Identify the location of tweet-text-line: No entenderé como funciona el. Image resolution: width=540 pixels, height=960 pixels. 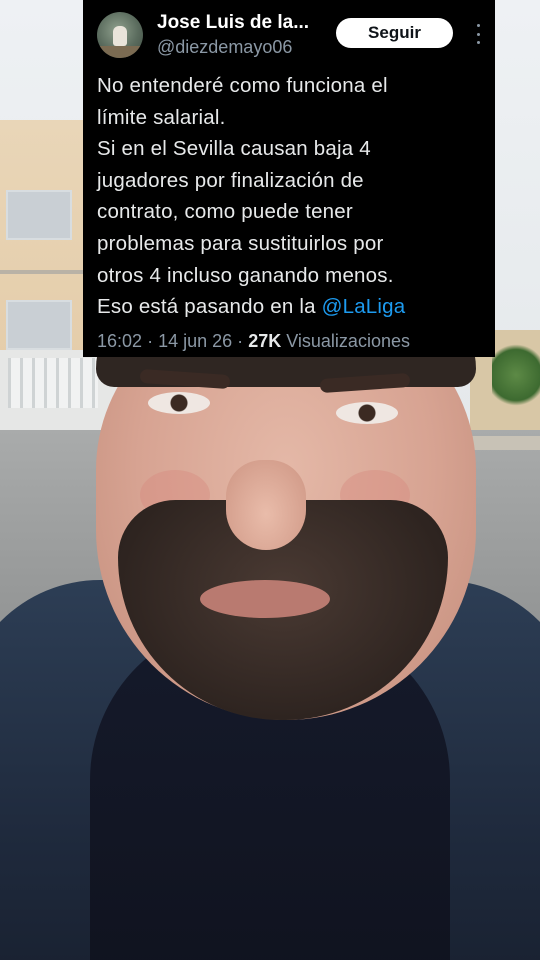
(242, 85).